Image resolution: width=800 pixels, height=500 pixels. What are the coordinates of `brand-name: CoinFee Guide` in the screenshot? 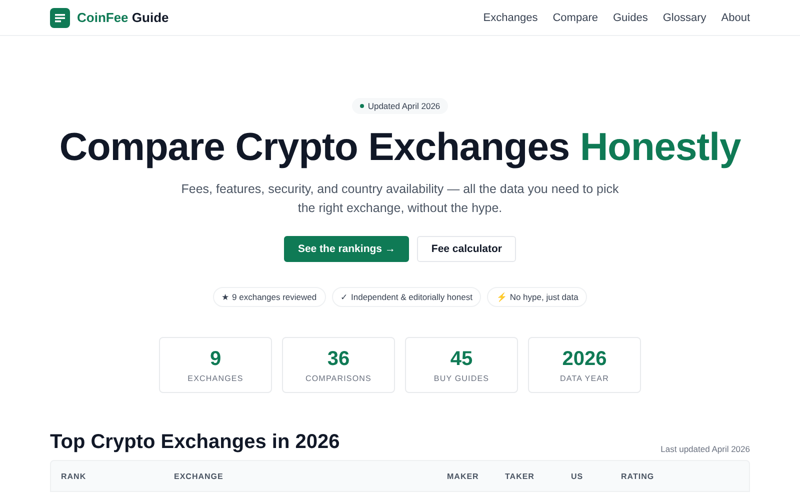 It's located at (123, 17).